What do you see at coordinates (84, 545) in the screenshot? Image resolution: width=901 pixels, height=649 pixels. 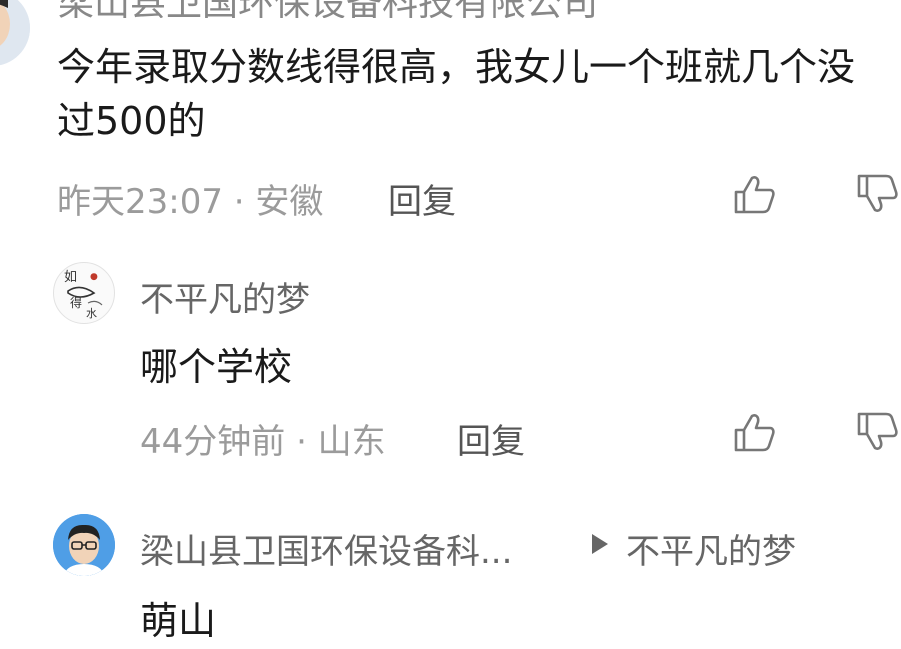 I see `reply-avatar` at bounding box center [84, 545].